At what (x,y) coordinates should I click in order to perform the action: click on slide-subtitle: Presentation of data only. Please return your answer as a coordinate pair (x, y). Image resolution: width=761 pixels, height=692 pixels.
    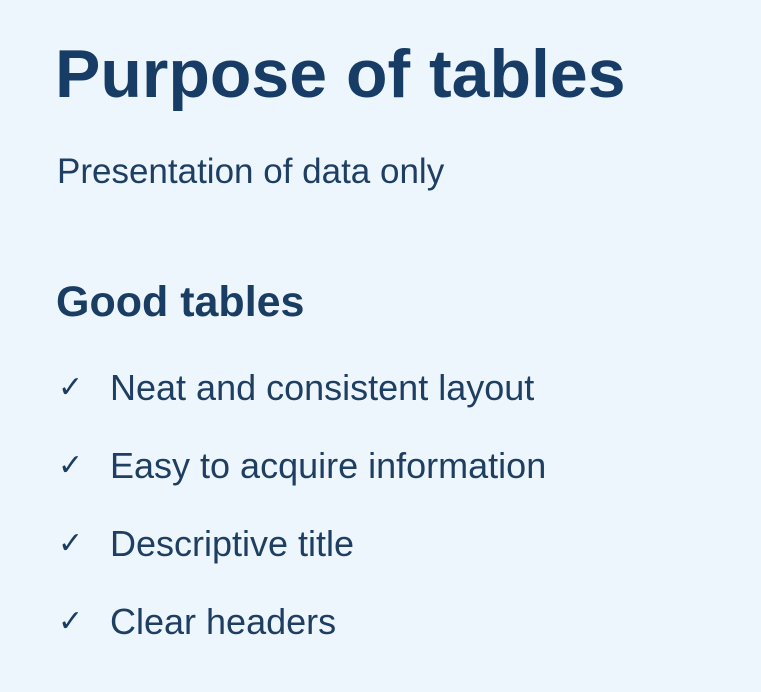
    Looking at the image, I should click on (251, 171).